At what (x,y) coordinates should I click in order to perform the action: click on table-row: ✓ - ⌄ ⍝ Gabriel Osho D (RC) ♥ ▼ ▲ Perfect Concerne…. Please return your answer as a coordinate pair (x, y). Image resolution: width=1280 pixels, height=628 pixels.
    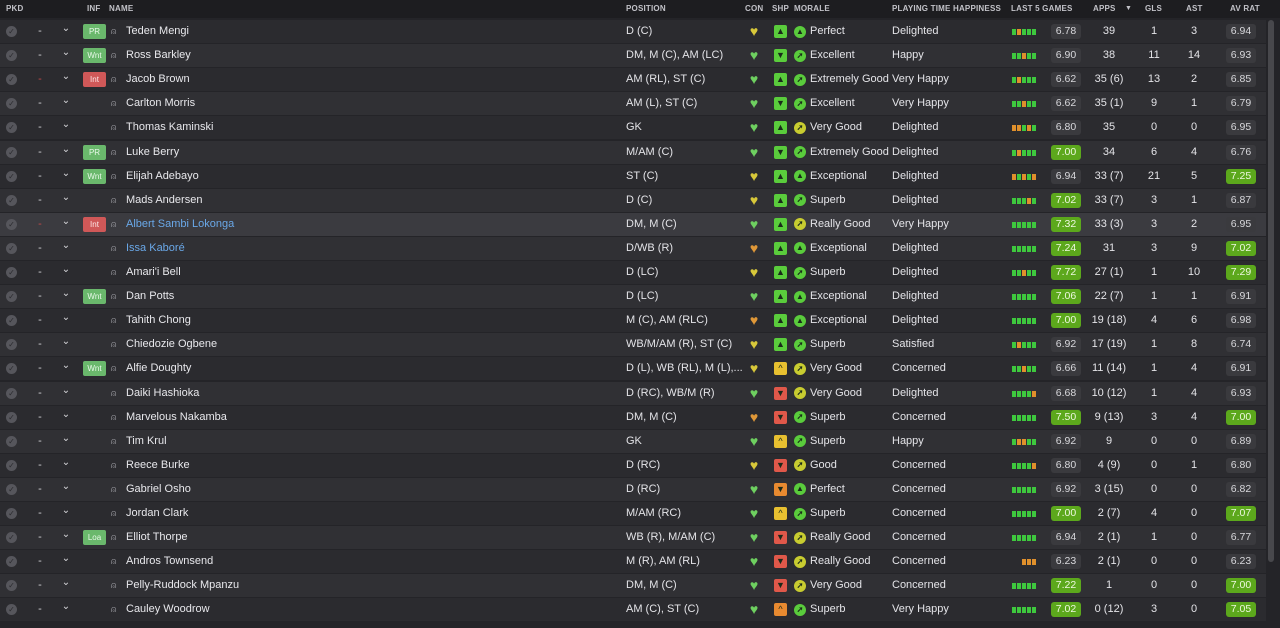
    Looking at the image, I should click on (633, 489).